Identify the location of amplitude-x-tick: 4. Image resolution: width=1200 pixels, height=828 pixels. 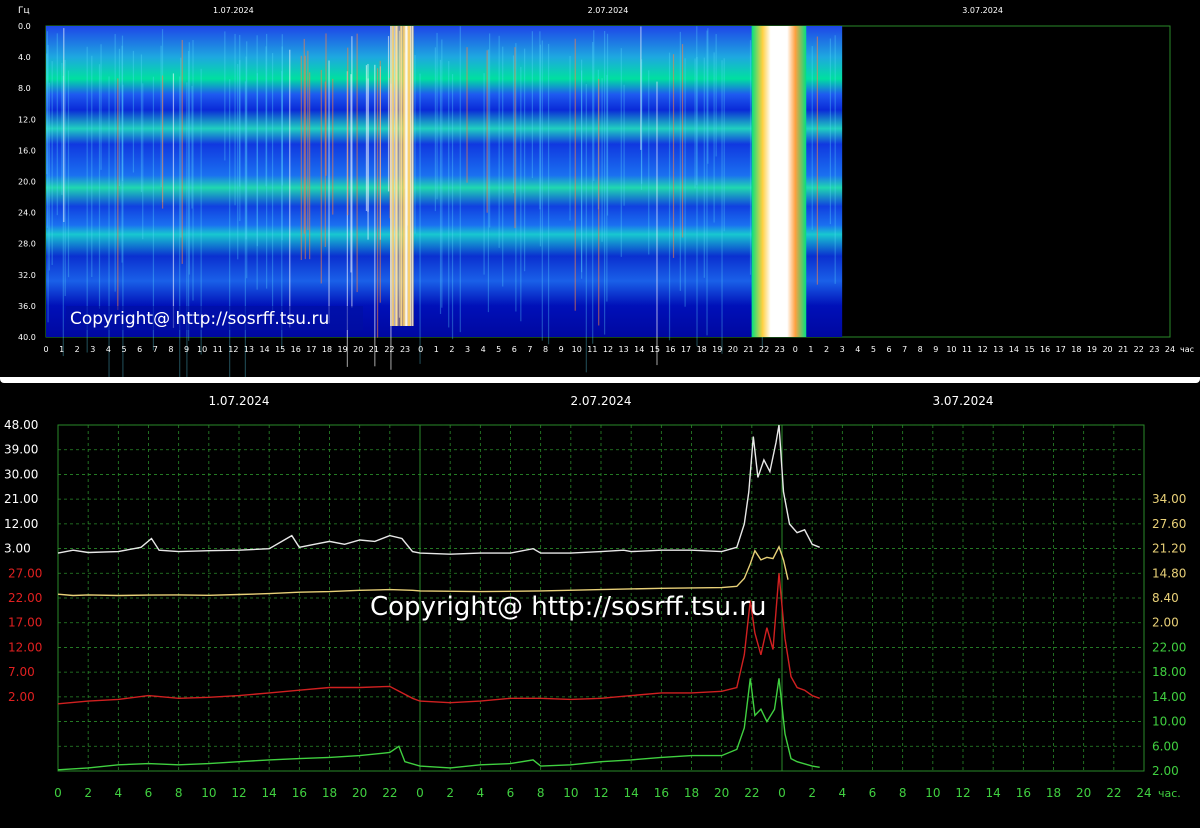
(119, 793).